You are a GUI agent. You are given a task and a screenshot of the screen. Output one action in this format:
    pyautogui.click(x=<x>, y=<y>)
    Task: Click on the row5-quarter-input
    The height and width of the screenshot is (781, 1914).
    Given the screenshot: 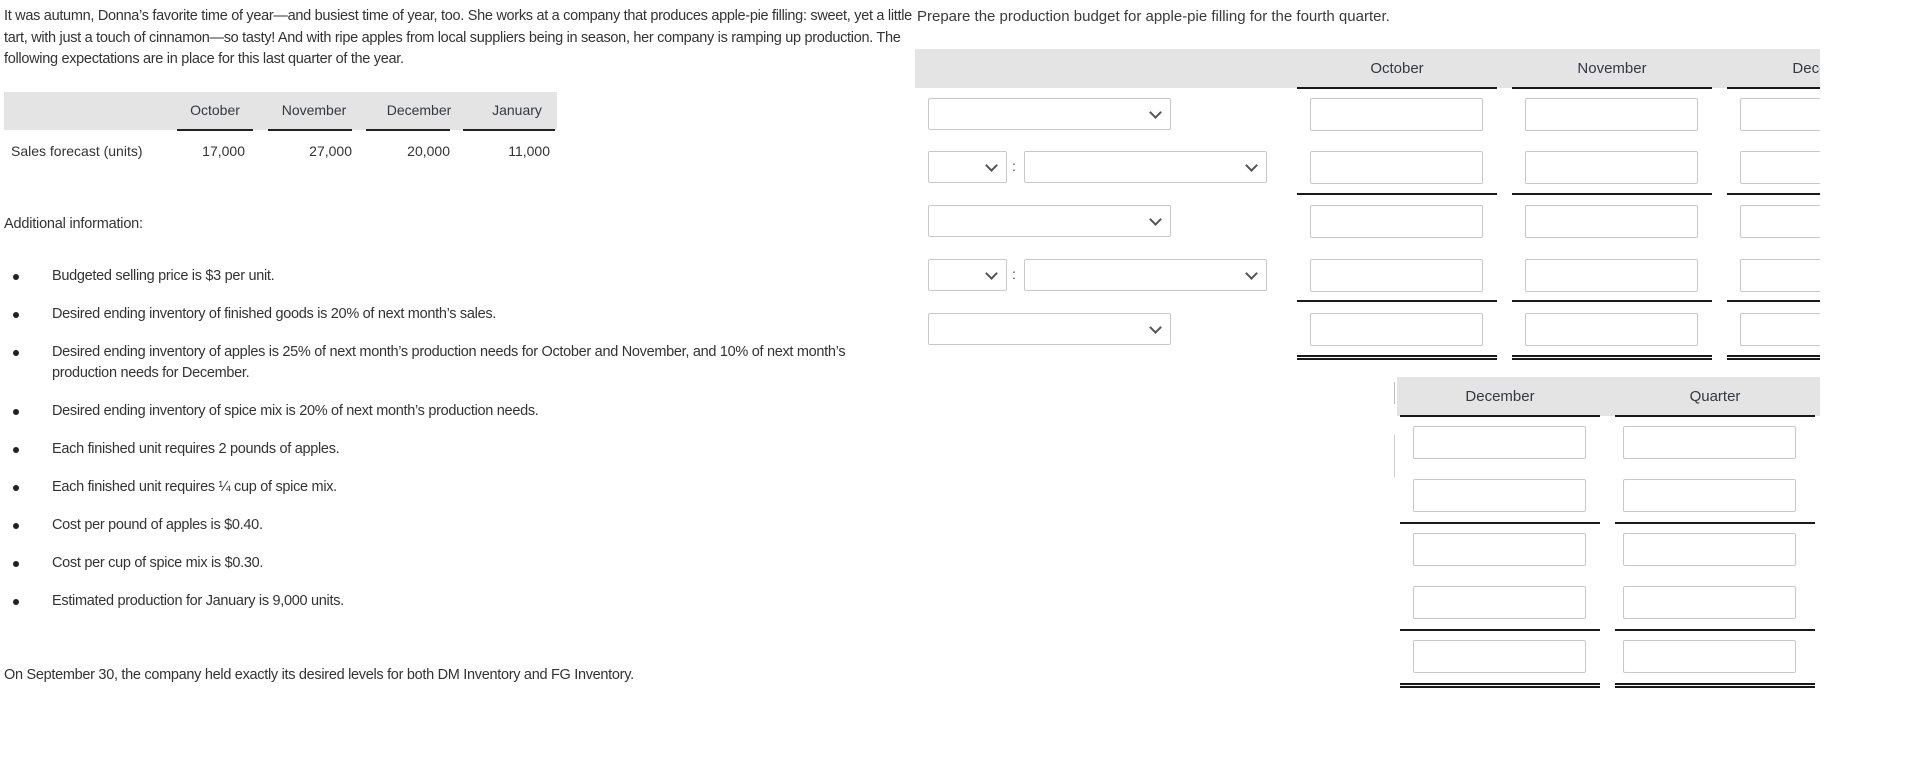 What is the action you would take?
    pyautogui.click(x=1709, y=656)
    